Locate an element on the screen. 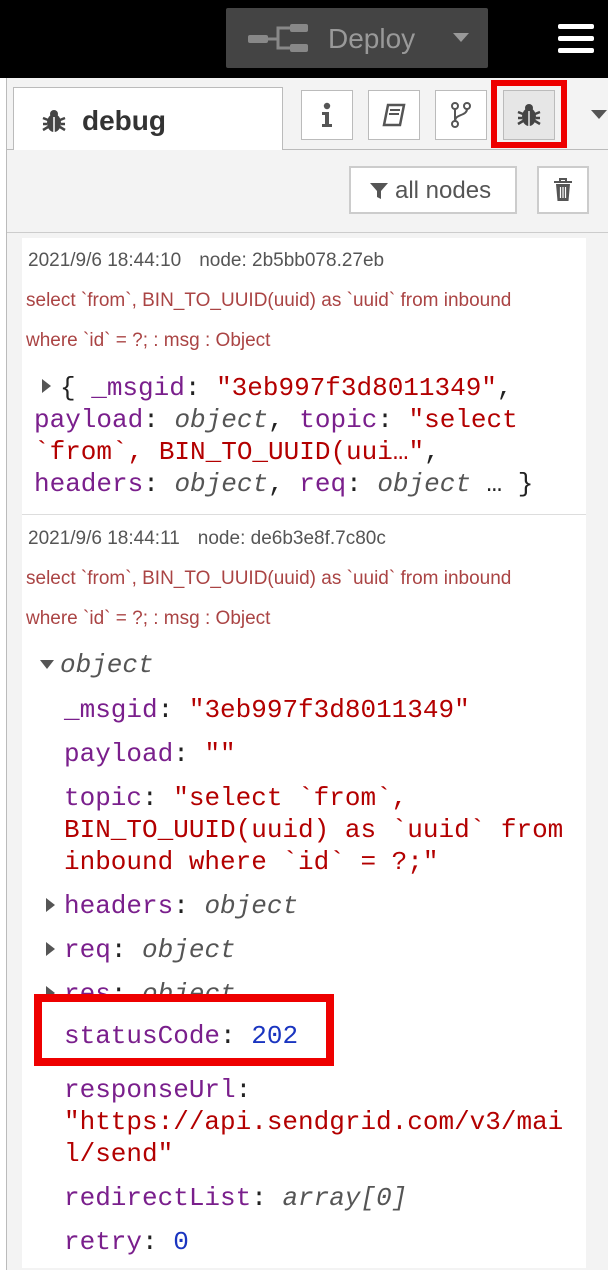  field-topic-cont1: BIN_TO_UUID(uuid) as `uuid` from is located at coordinates (314, 830).